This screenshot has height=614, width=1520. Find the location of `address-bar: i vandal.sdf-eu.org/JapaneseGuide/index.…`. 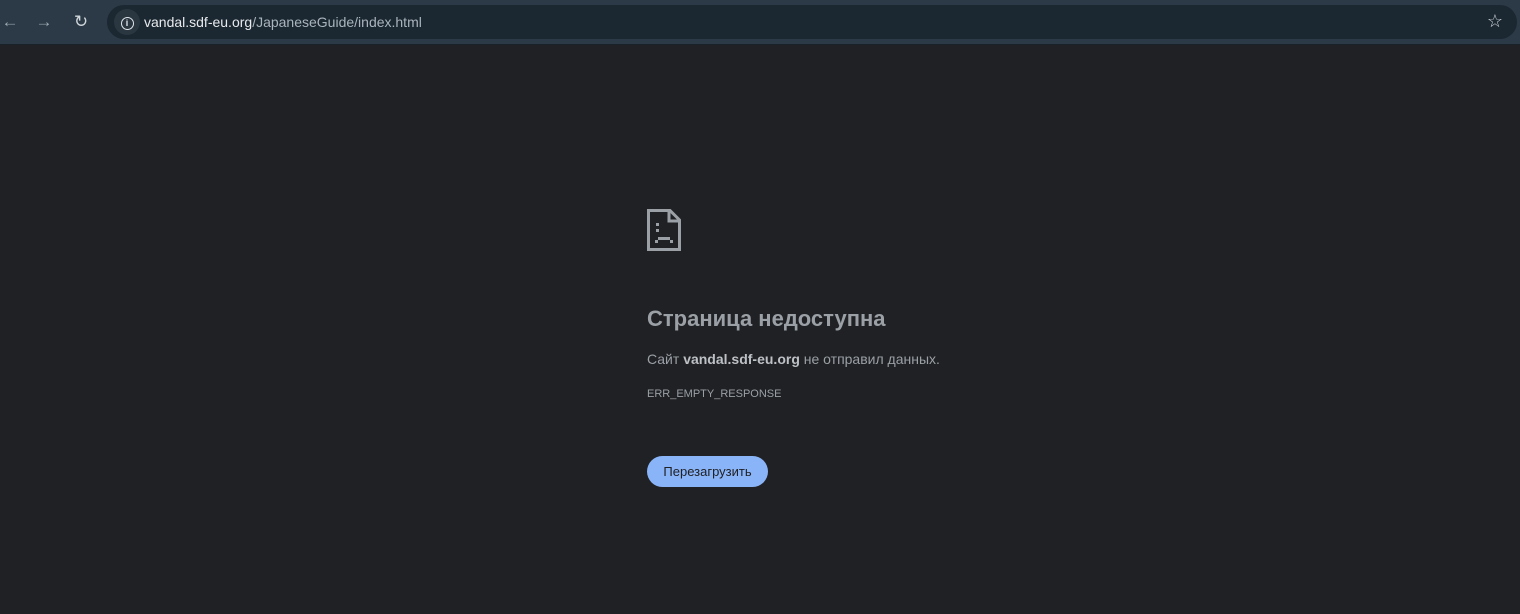

address-bar: i vandal.sdf-eu.org/JapaneseGuide/index.… is located at coordinates (812, 22).